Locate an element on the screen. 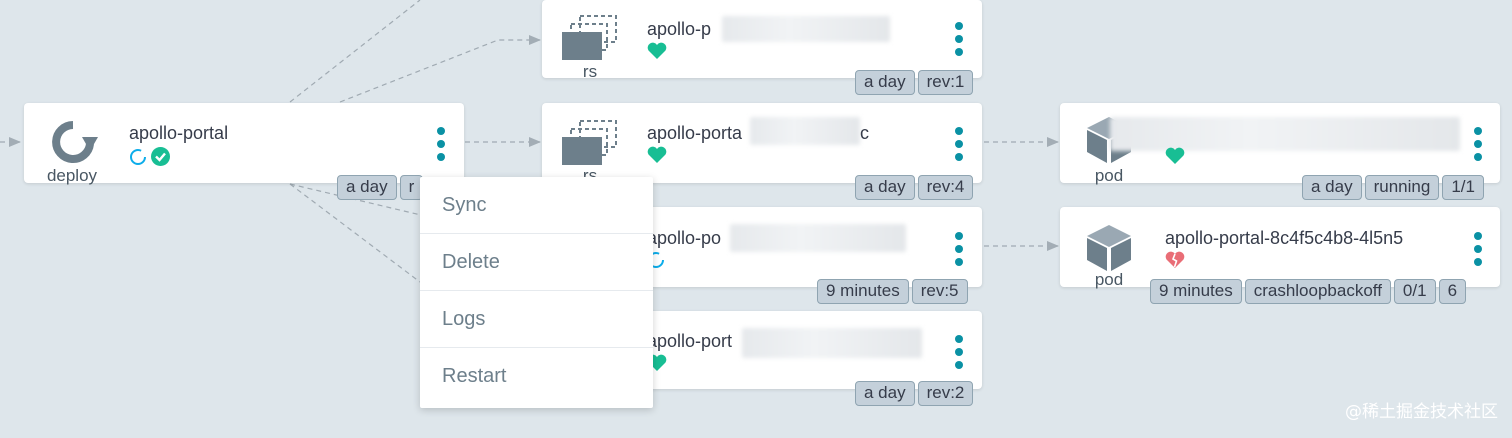 This screenshot has height=438, width=1512. tag: rev:5 is located at coordinates (939, 291).